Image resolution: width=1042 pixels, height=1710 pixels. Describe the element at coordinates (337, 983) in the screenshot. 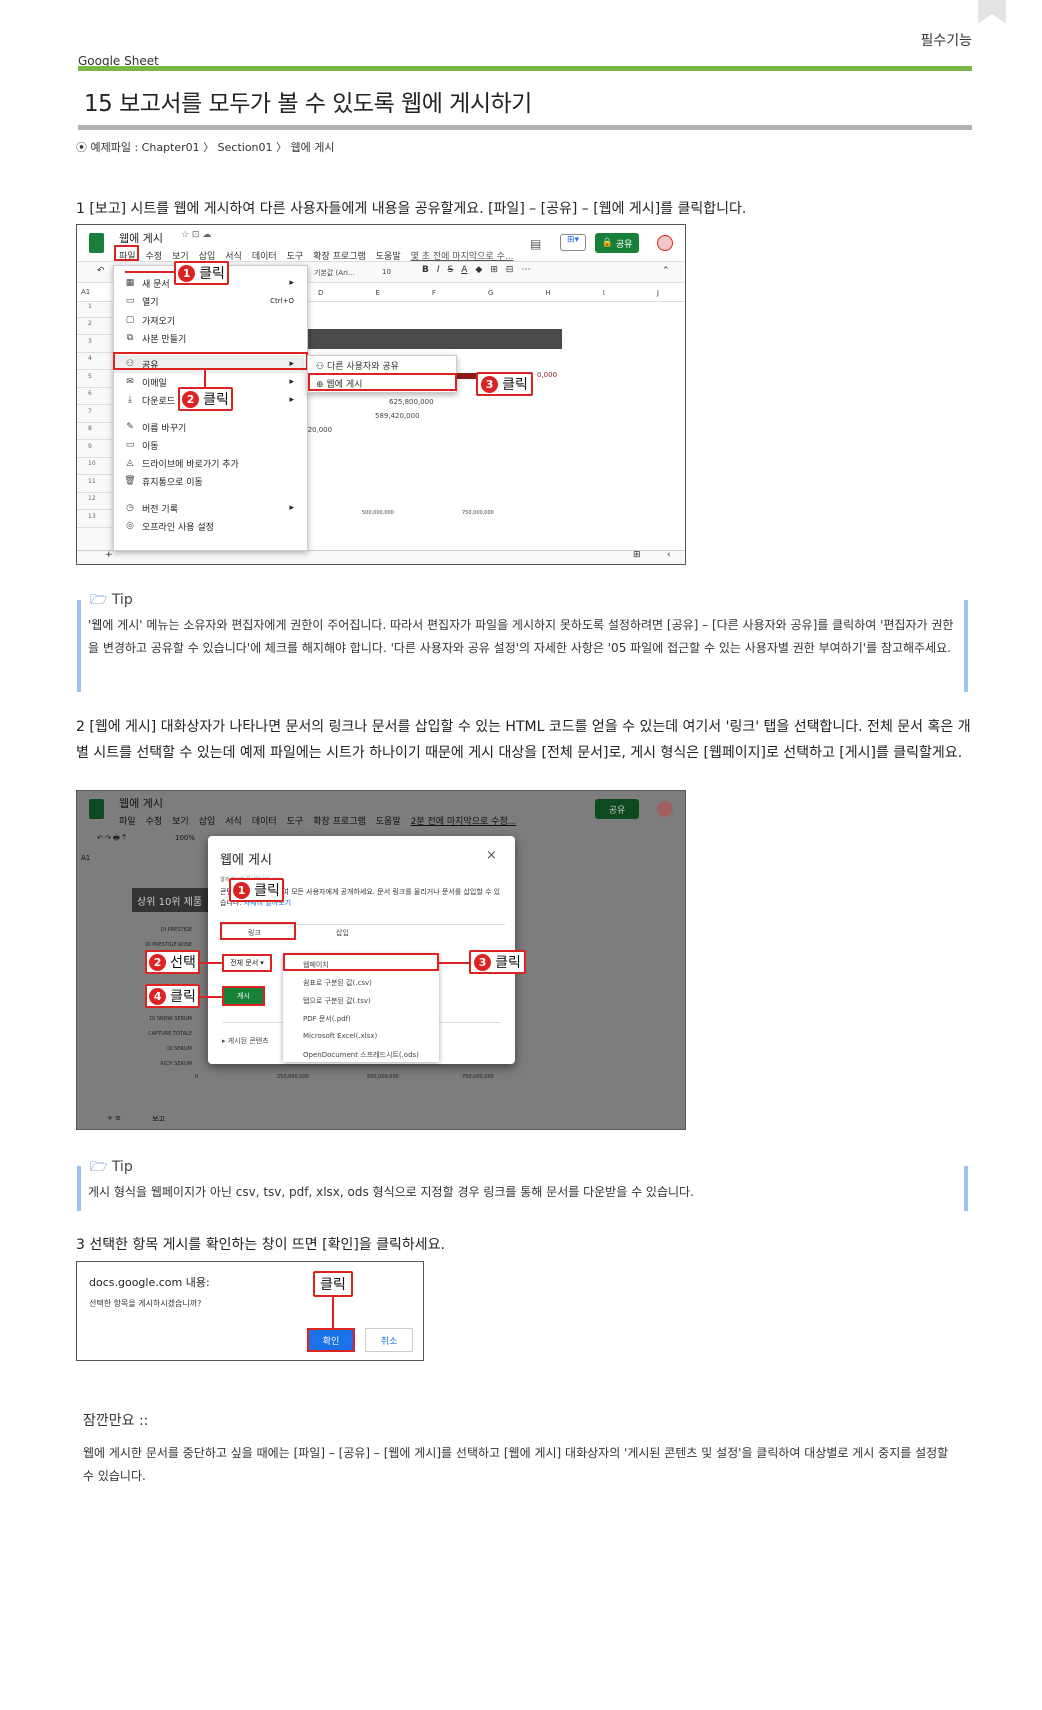

I see `format-option-csv: 쉼표로 구분된 값(.csv)` at that location.